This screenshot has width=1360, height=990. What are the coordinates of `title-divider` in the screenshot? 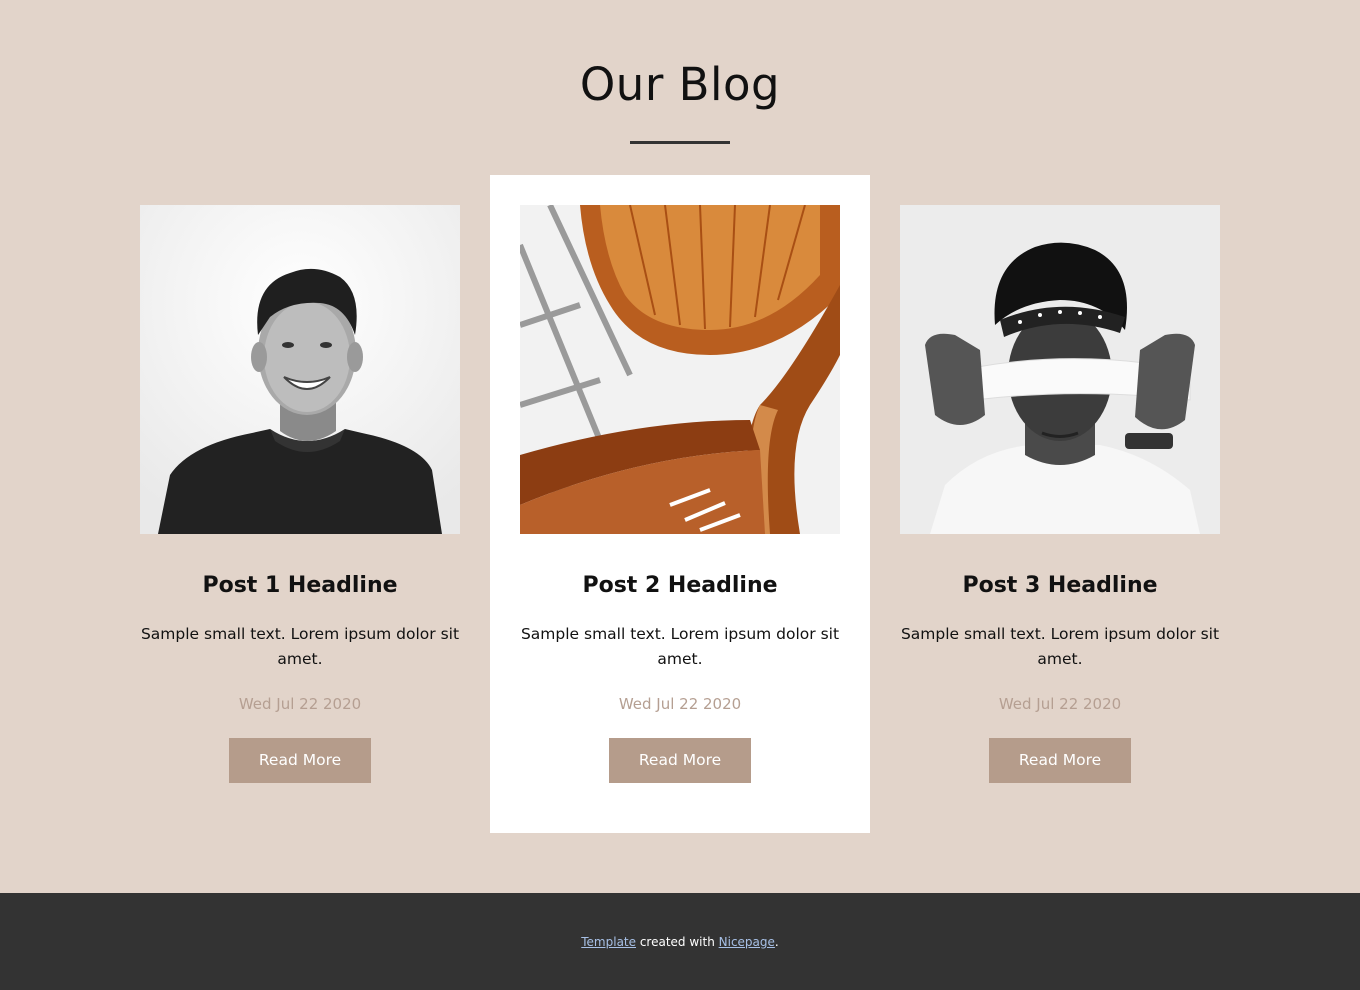 It's located at (680, 142).